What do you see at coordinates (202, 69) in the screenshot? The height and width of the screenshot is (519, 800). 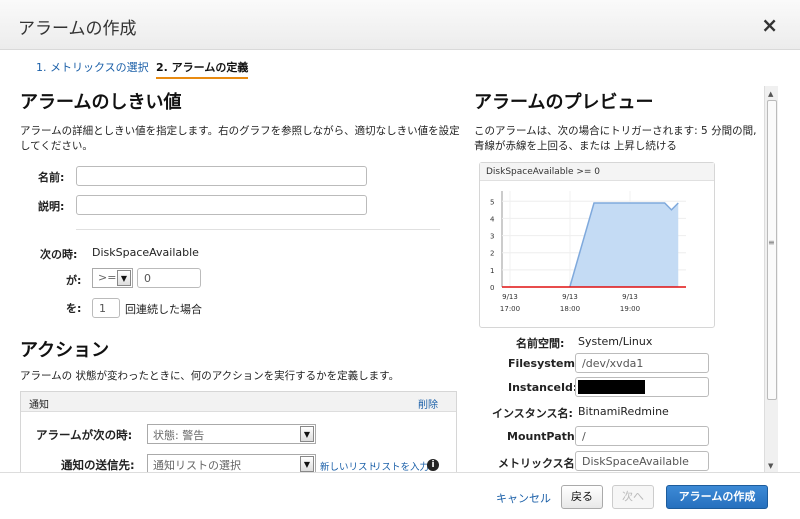 I see `step-define-alarm: 2. アラームの定義` at bounding box center [202, 69].